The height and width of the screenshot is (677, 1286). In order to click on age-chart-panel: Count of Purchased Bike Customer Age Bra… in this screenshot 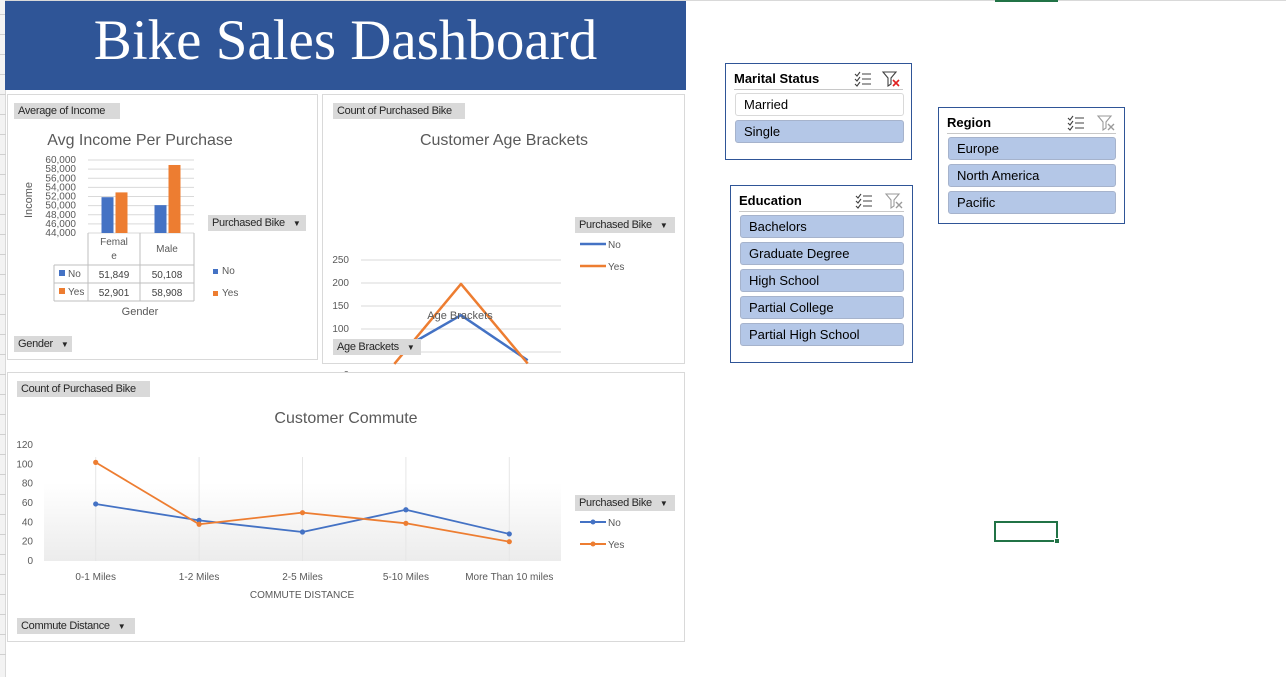, I will do `click(503, 246)`.